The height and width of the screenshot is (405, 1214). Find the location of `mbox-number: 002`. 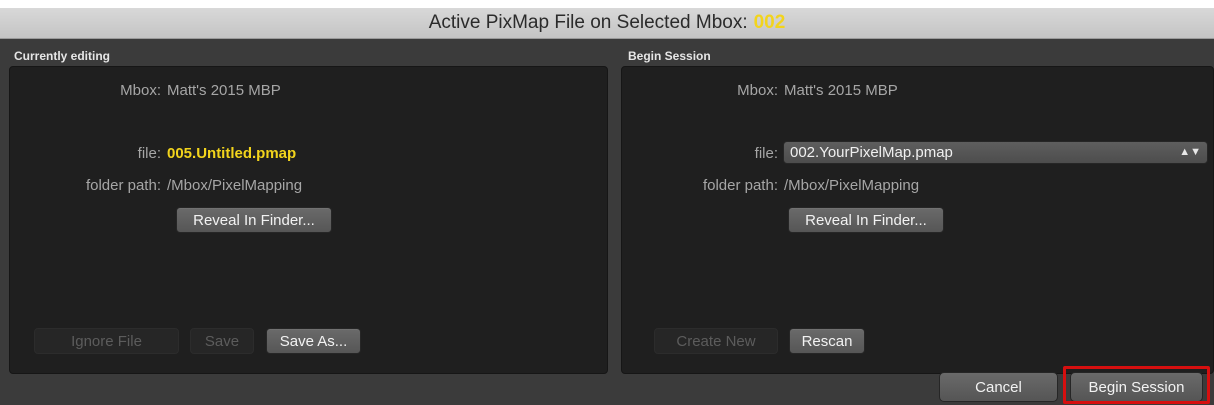

mbox-number: 002 is located at coordinates (769, 22).